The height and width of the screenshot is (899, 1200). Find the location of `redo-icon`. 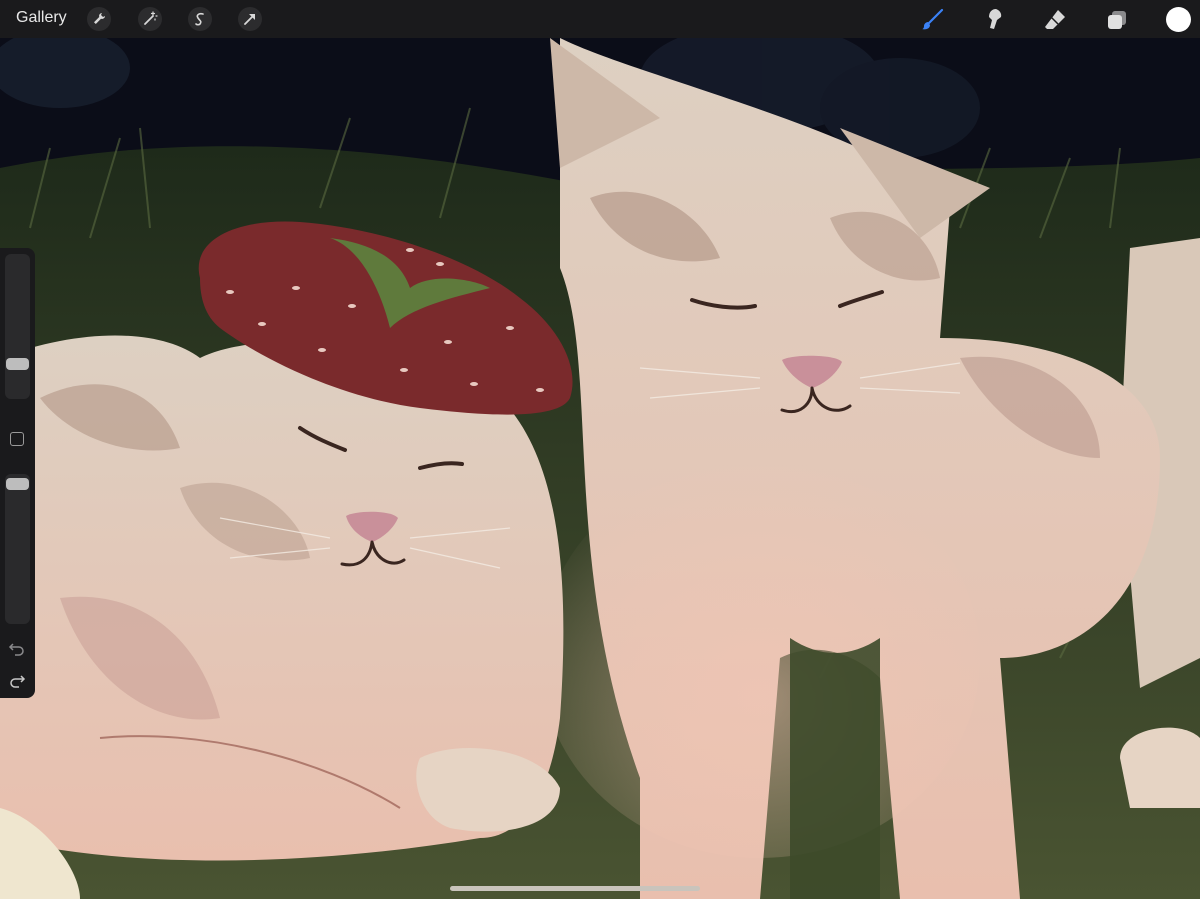

redo-icon is located at coordinates (17, 681).